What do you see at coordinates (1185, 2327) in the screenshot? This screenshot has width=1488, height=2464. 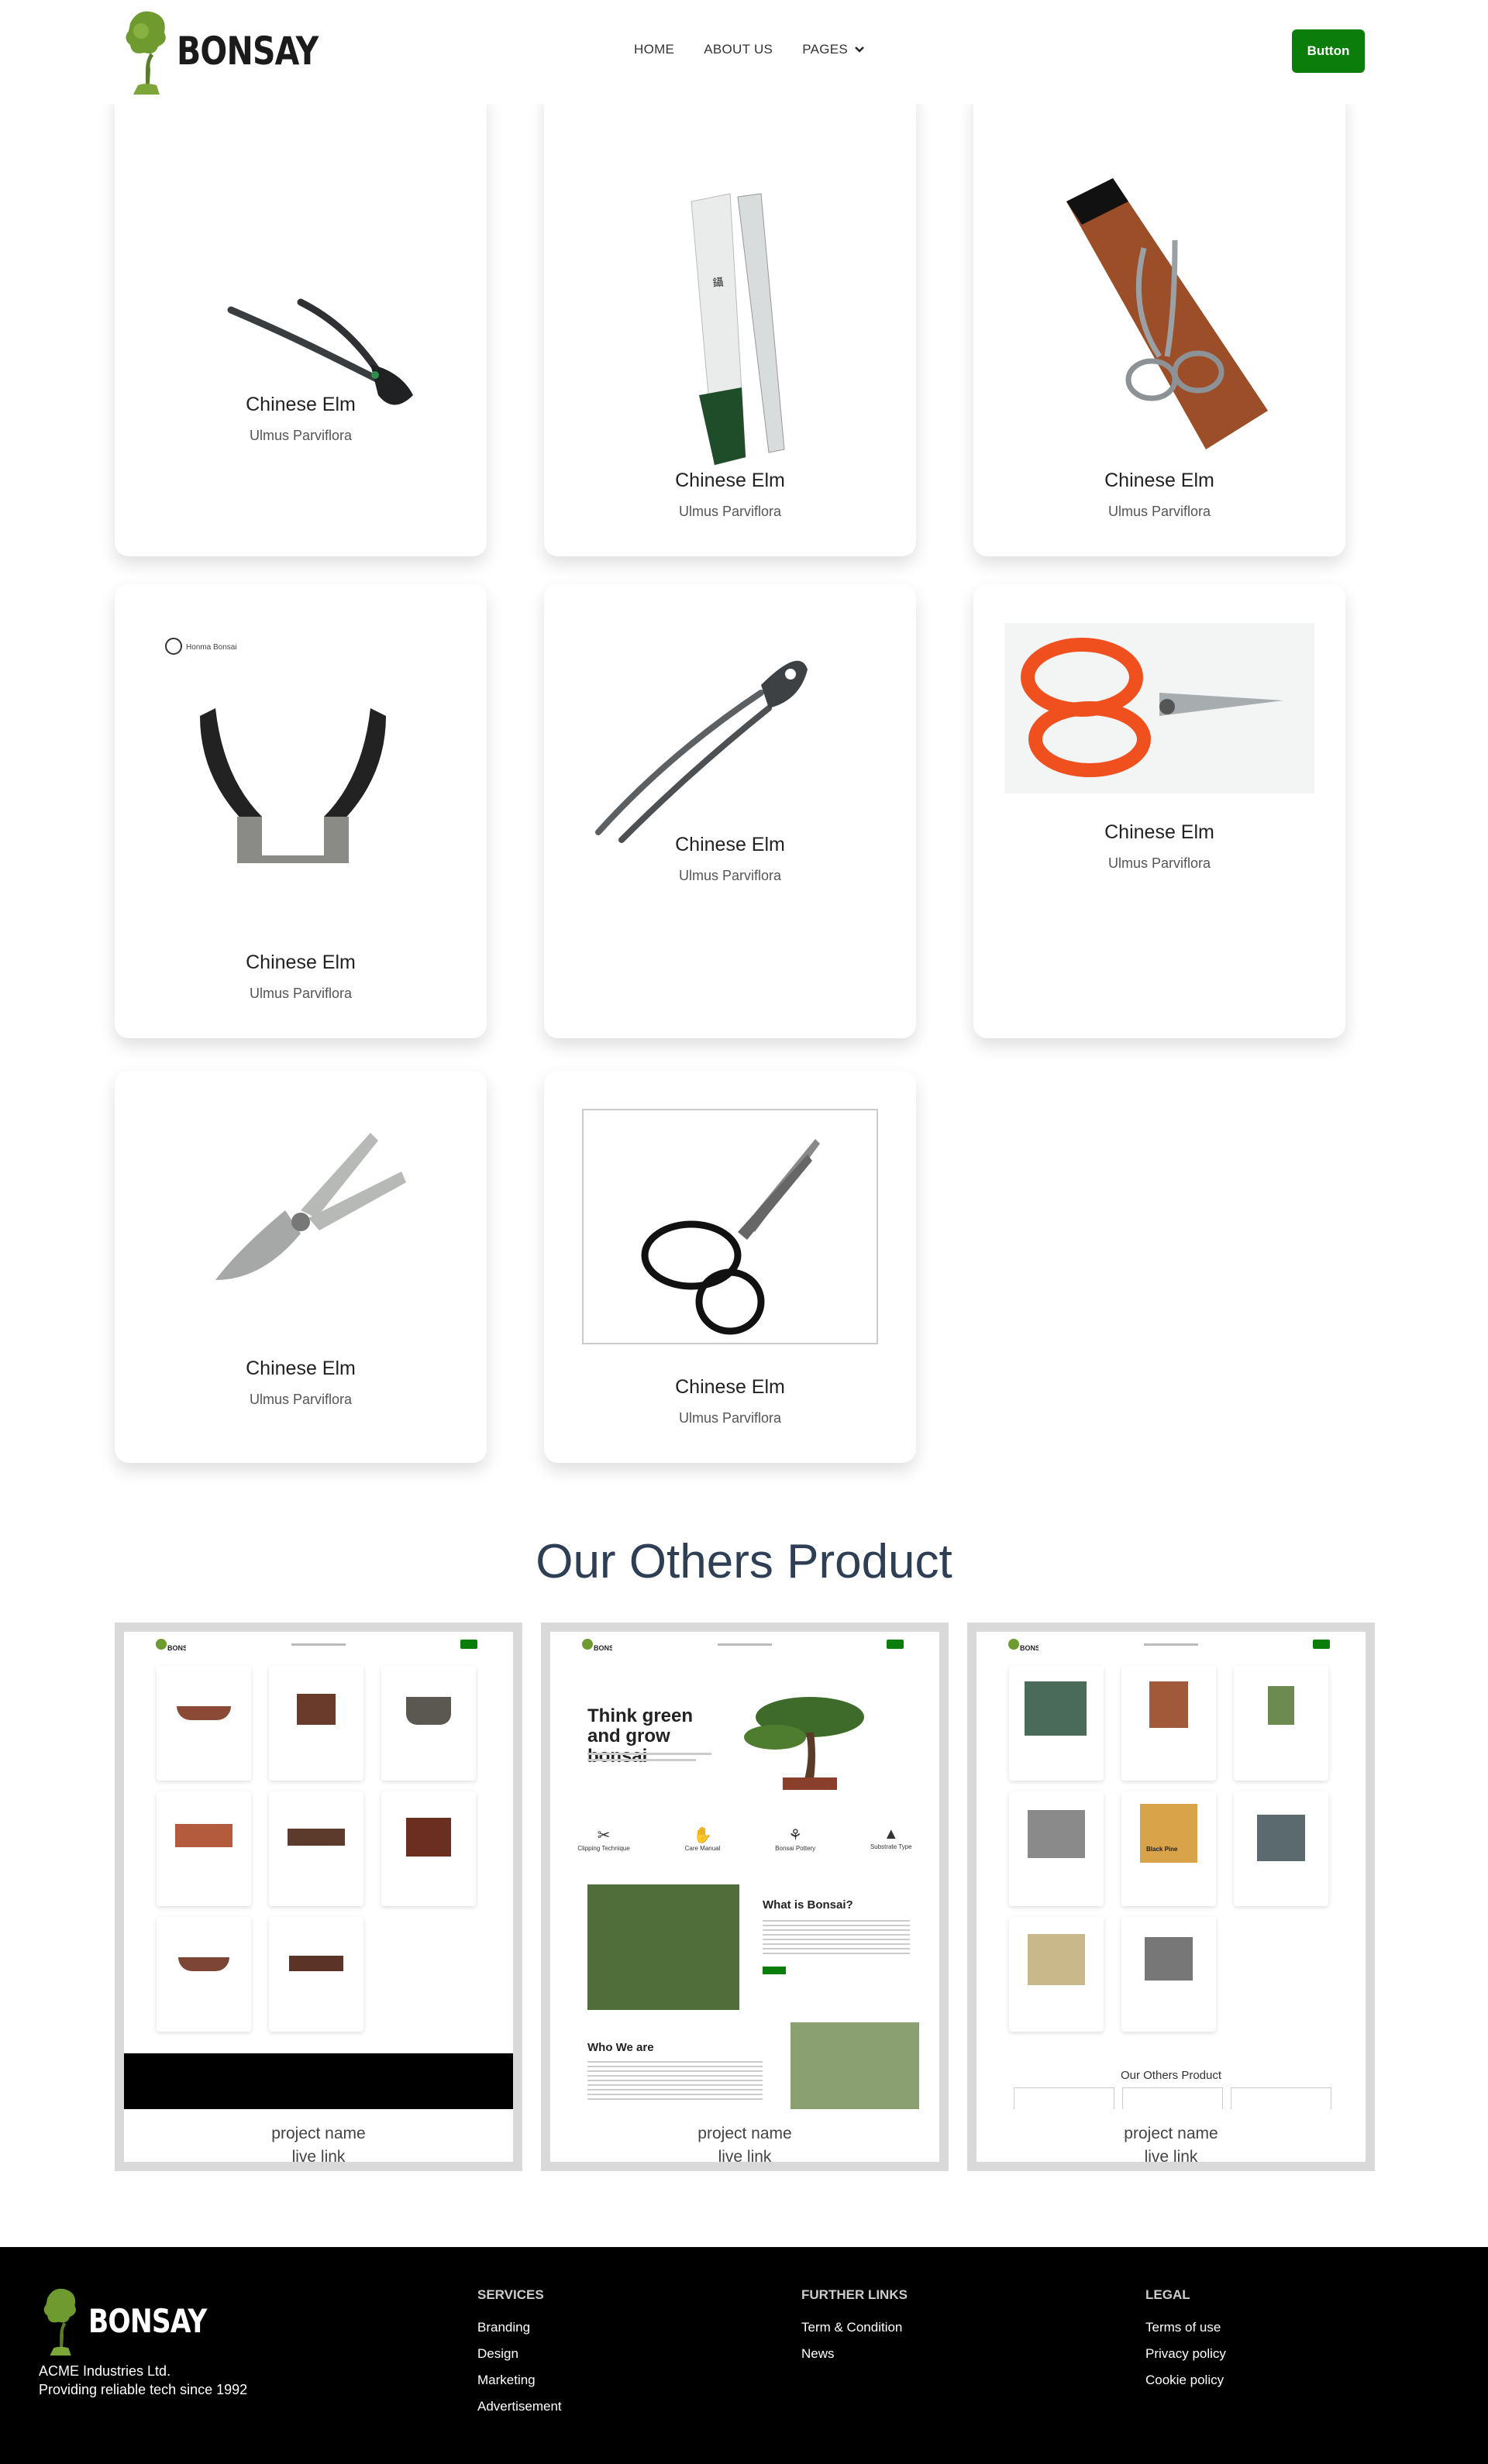 I see `footer-link: Terms of use` at bounding box center [1185, 2327].